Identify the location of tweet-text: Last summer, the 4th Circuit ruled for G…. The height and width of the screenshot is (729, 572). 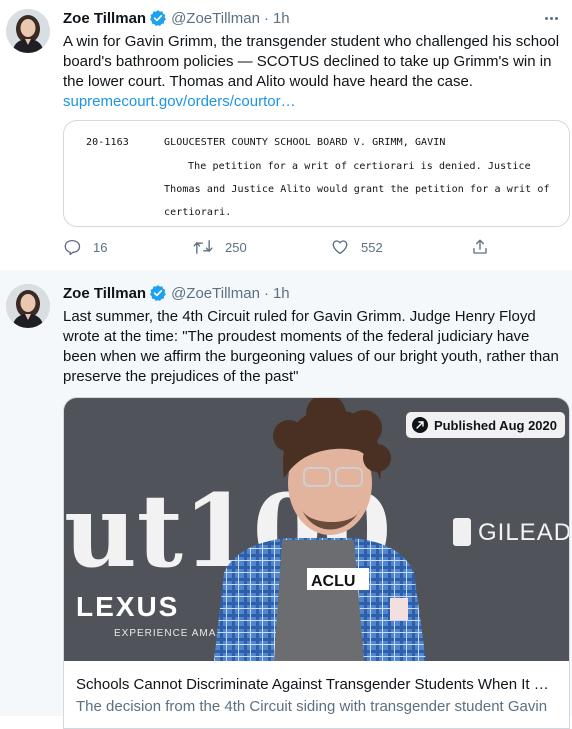
(311, 346).